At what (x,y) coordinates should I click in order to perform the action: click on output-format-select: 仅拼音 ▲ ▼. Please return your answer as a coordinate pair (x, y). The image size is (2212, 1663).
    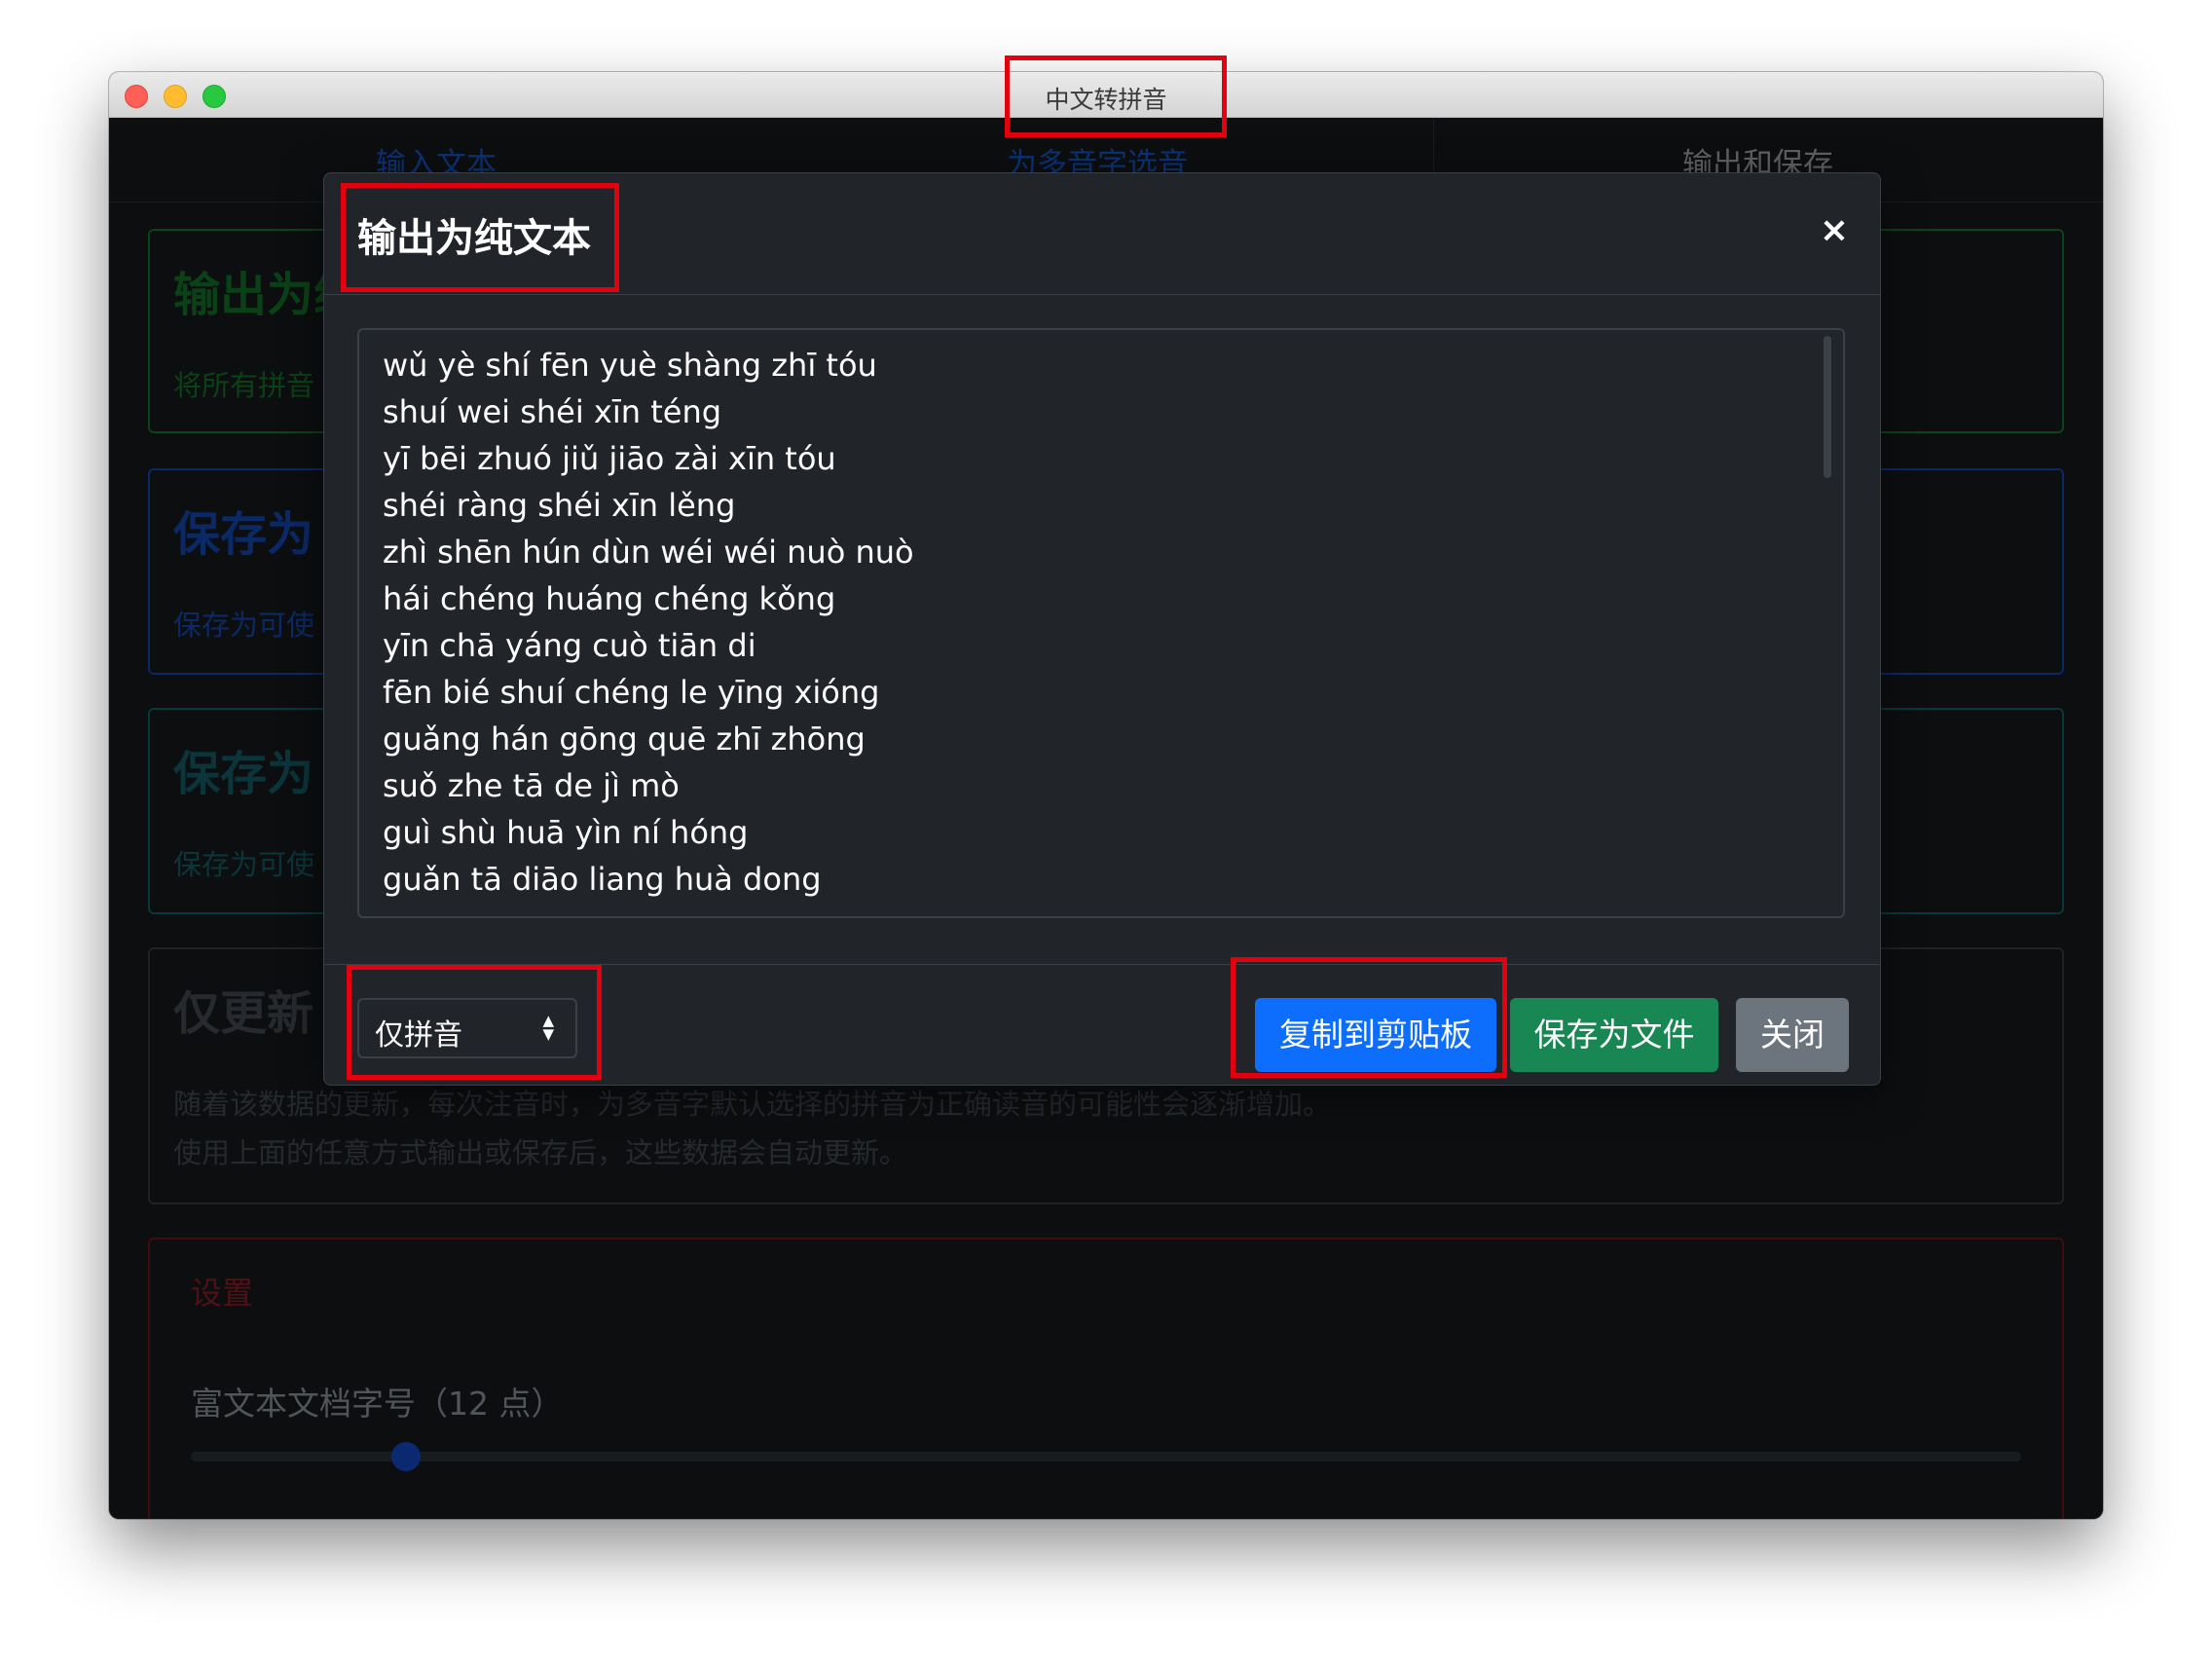
    Looking at the image, I should click on (467, 1028).